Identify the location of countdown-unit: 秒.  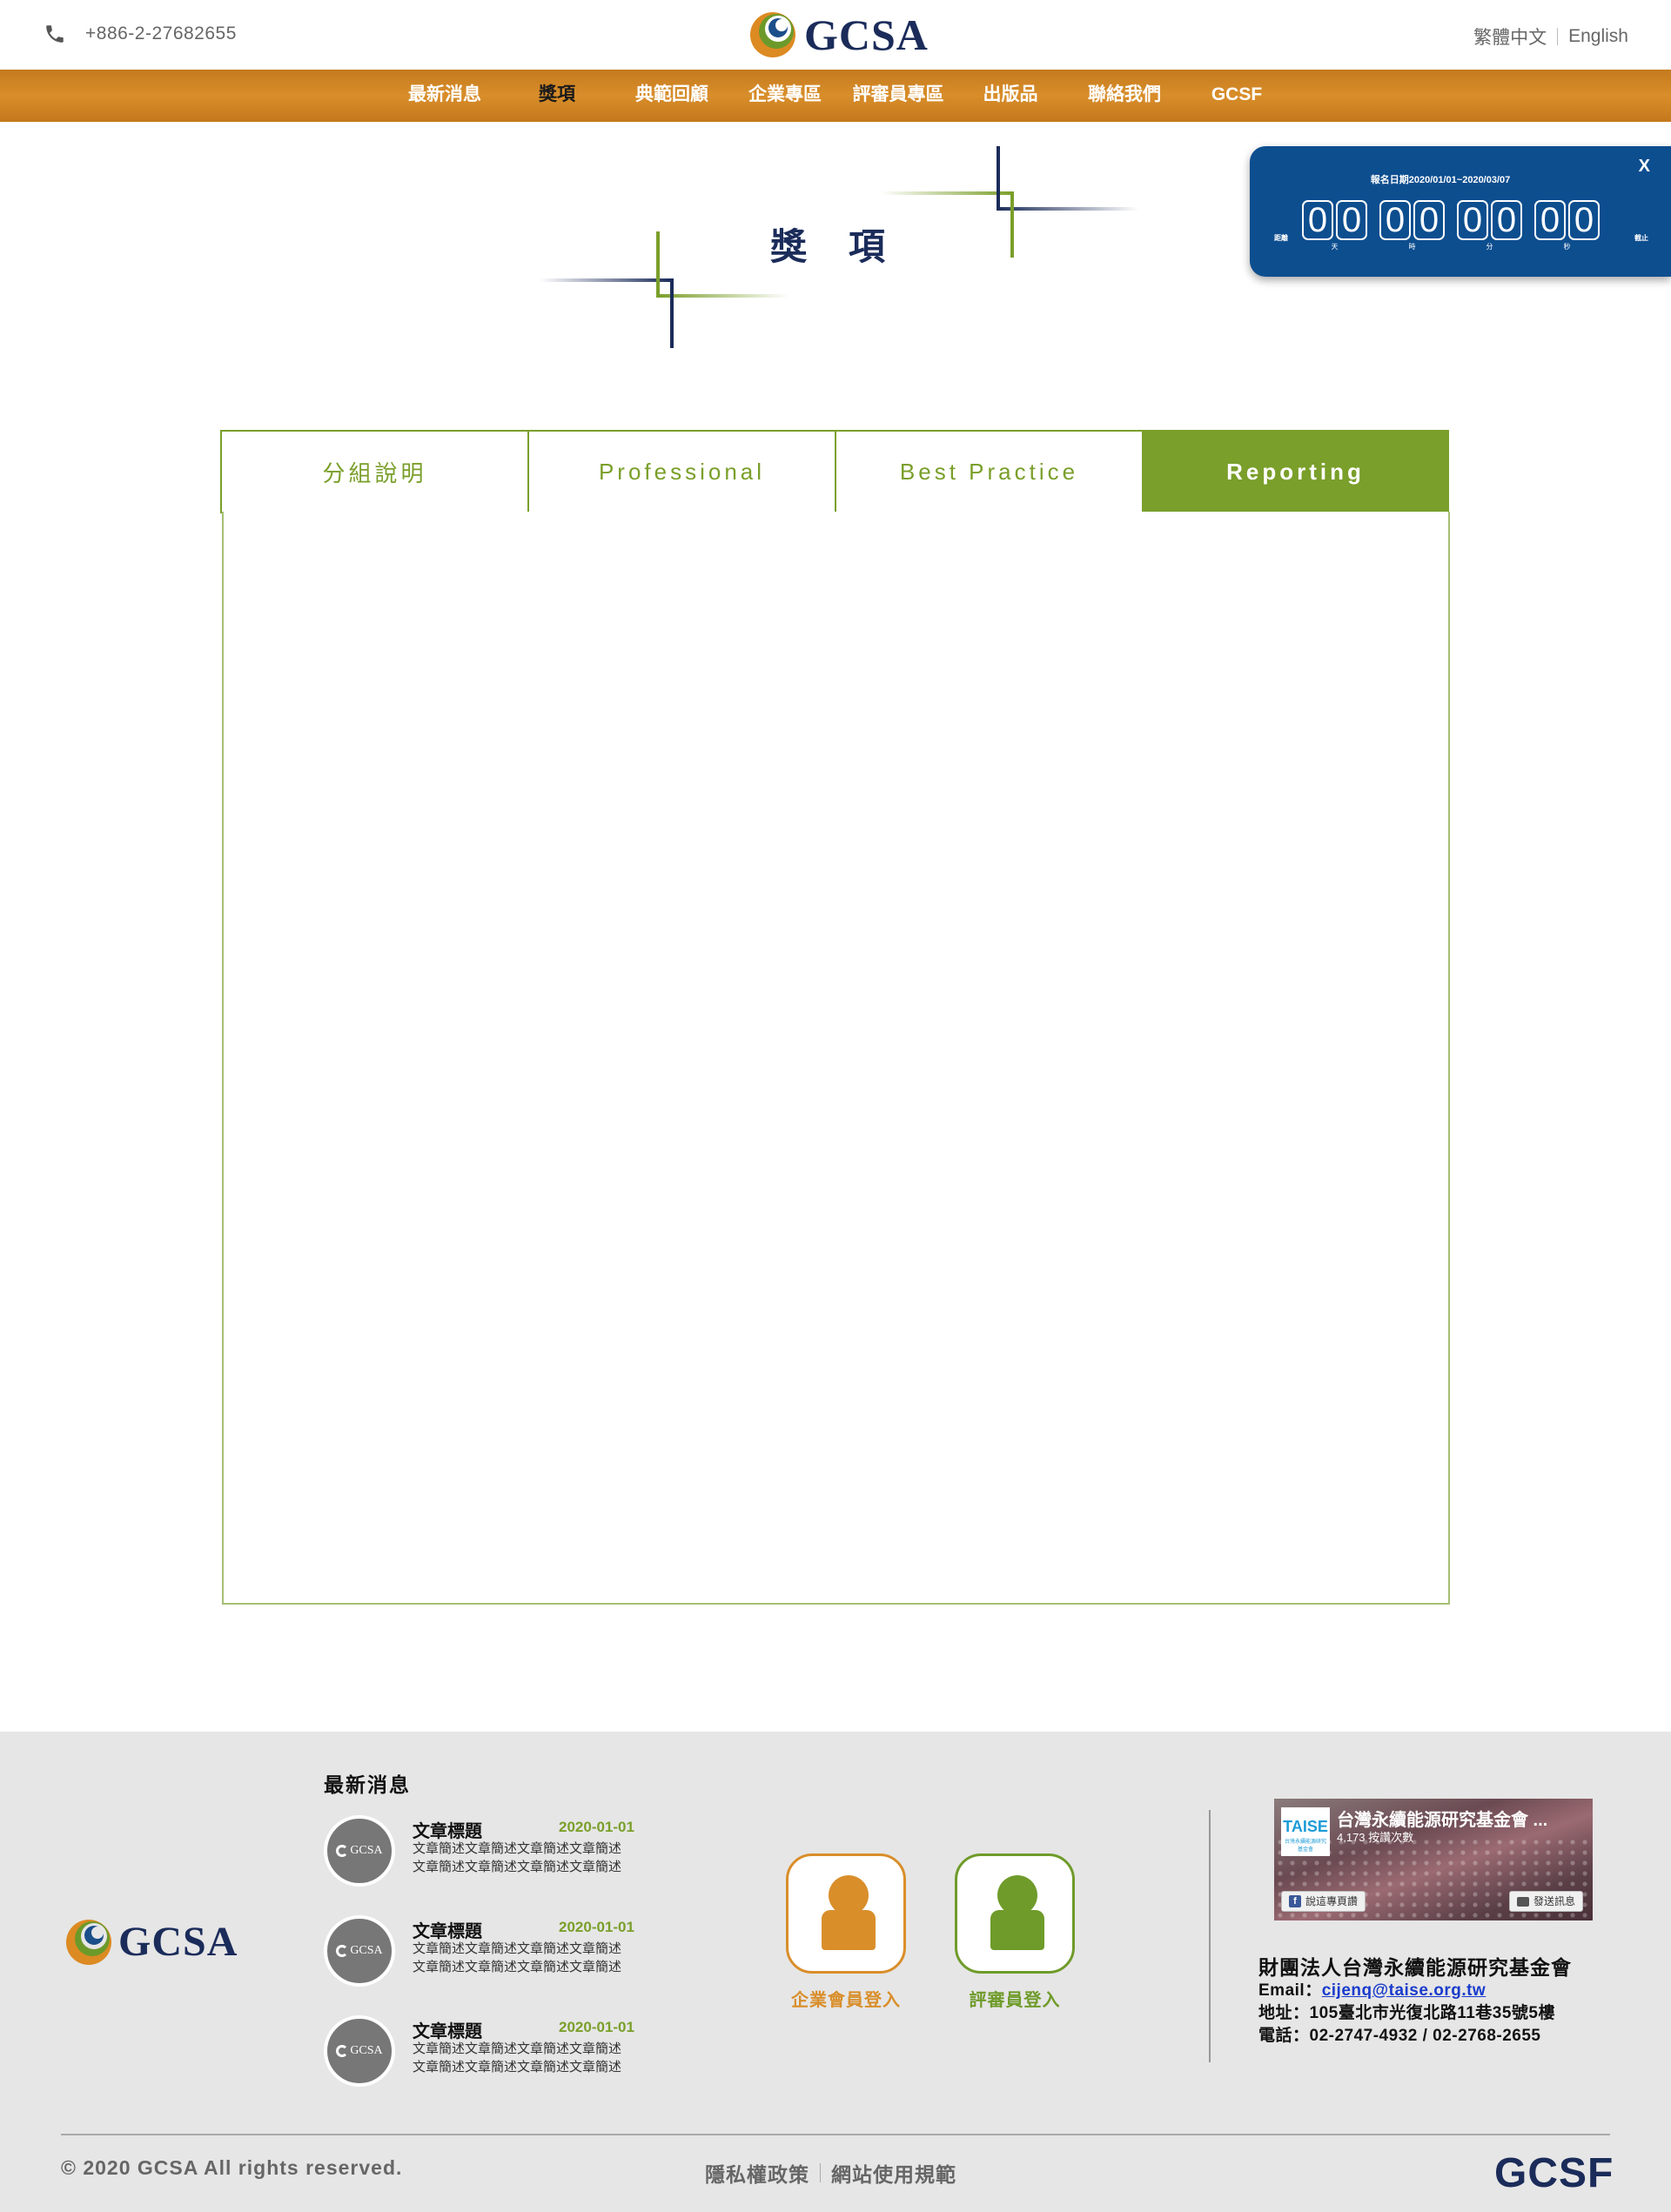
(1567, 247).